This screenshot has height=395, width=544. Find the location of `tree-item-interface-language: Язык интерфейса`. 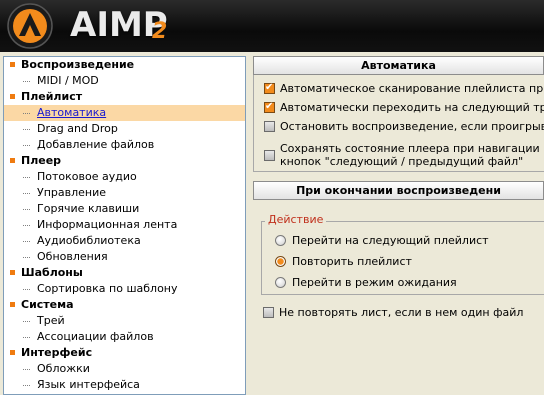

tree-item-interface-language: Язык интерфейса is located at coordinates (124, 385).